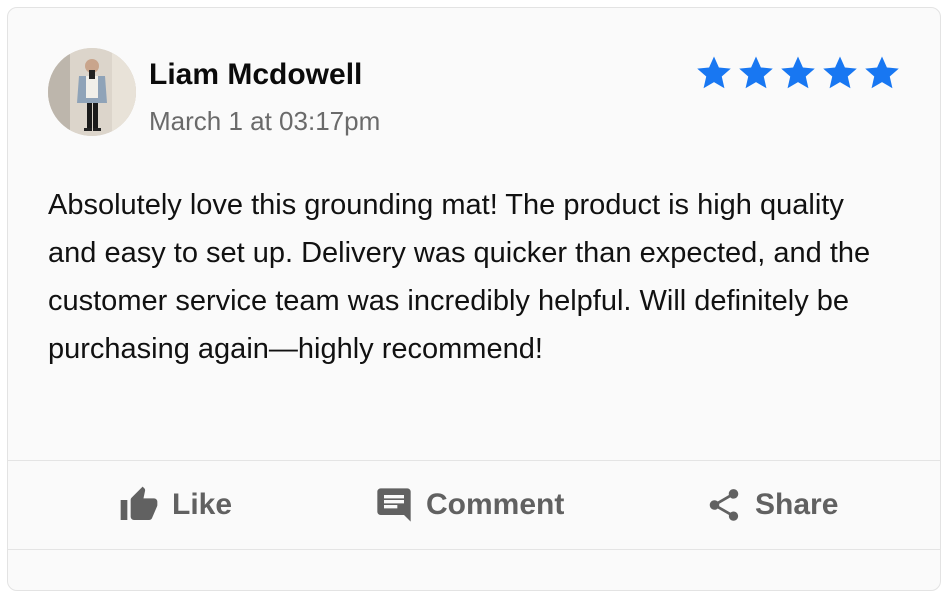  I want to click on share-icon, so click(724, 505).